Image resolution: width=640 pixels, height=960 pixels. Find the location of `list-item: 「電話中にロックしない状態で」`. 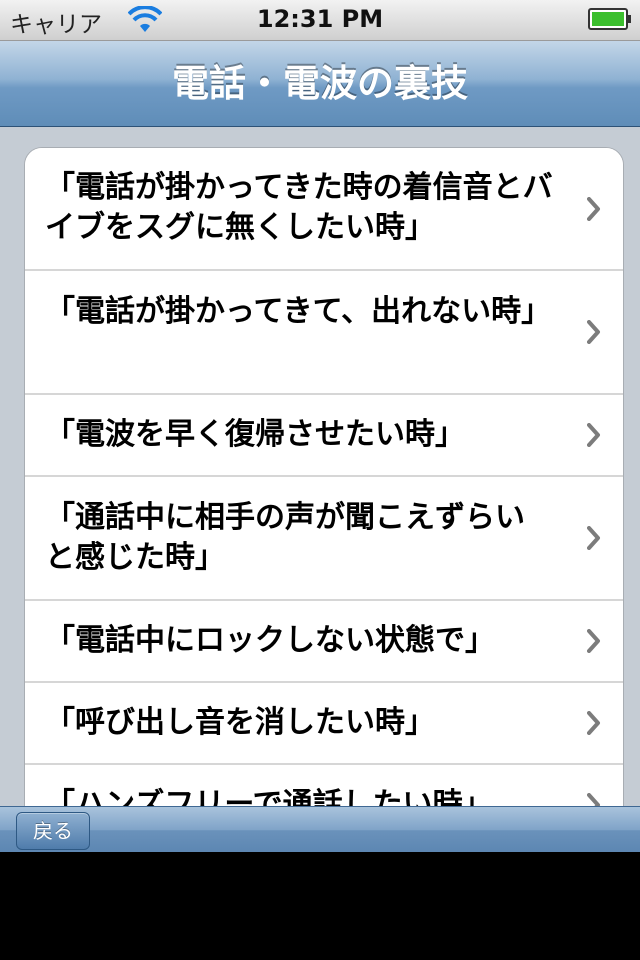

list-item: 「電話中にロックしない状態で」 is located at coordinates (324, 642).